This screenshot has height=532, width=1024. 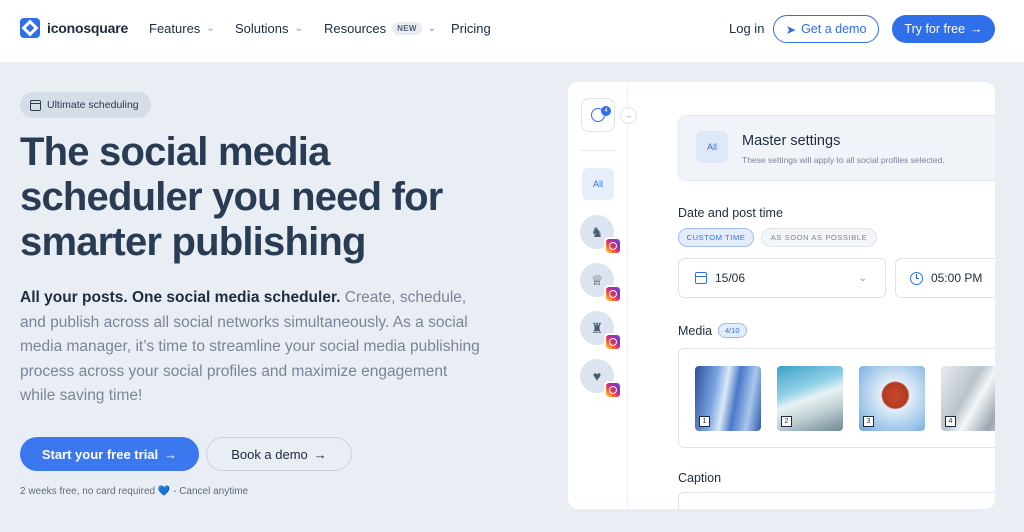 I want to click on nav-features-label: Features, so click(x=175, y=28).